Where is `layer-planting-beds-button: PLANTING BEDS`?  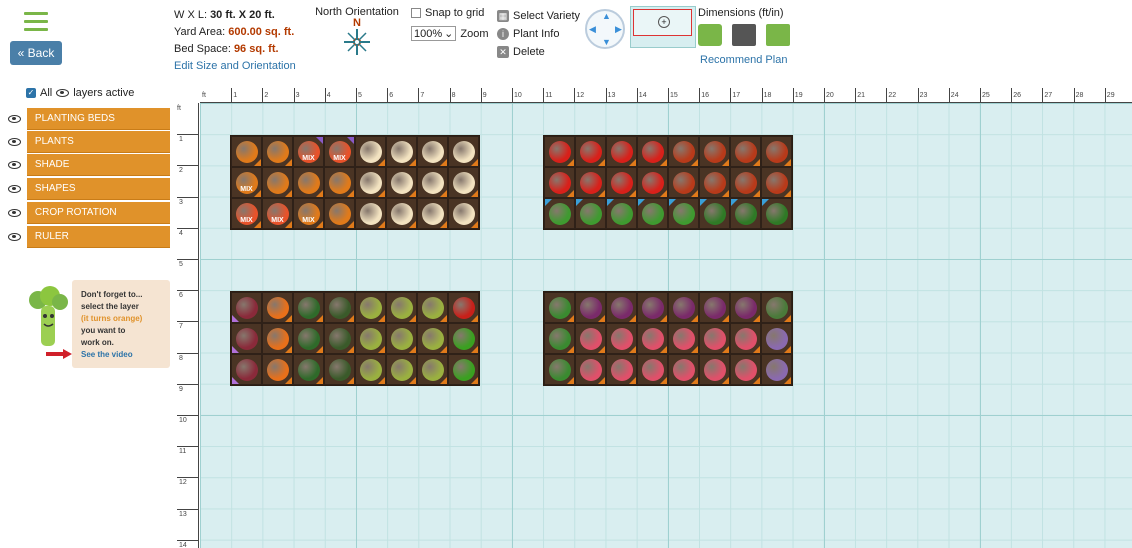
layer-planting-beds-button: PLANTING BEDS is located at coordinates (98, 119).